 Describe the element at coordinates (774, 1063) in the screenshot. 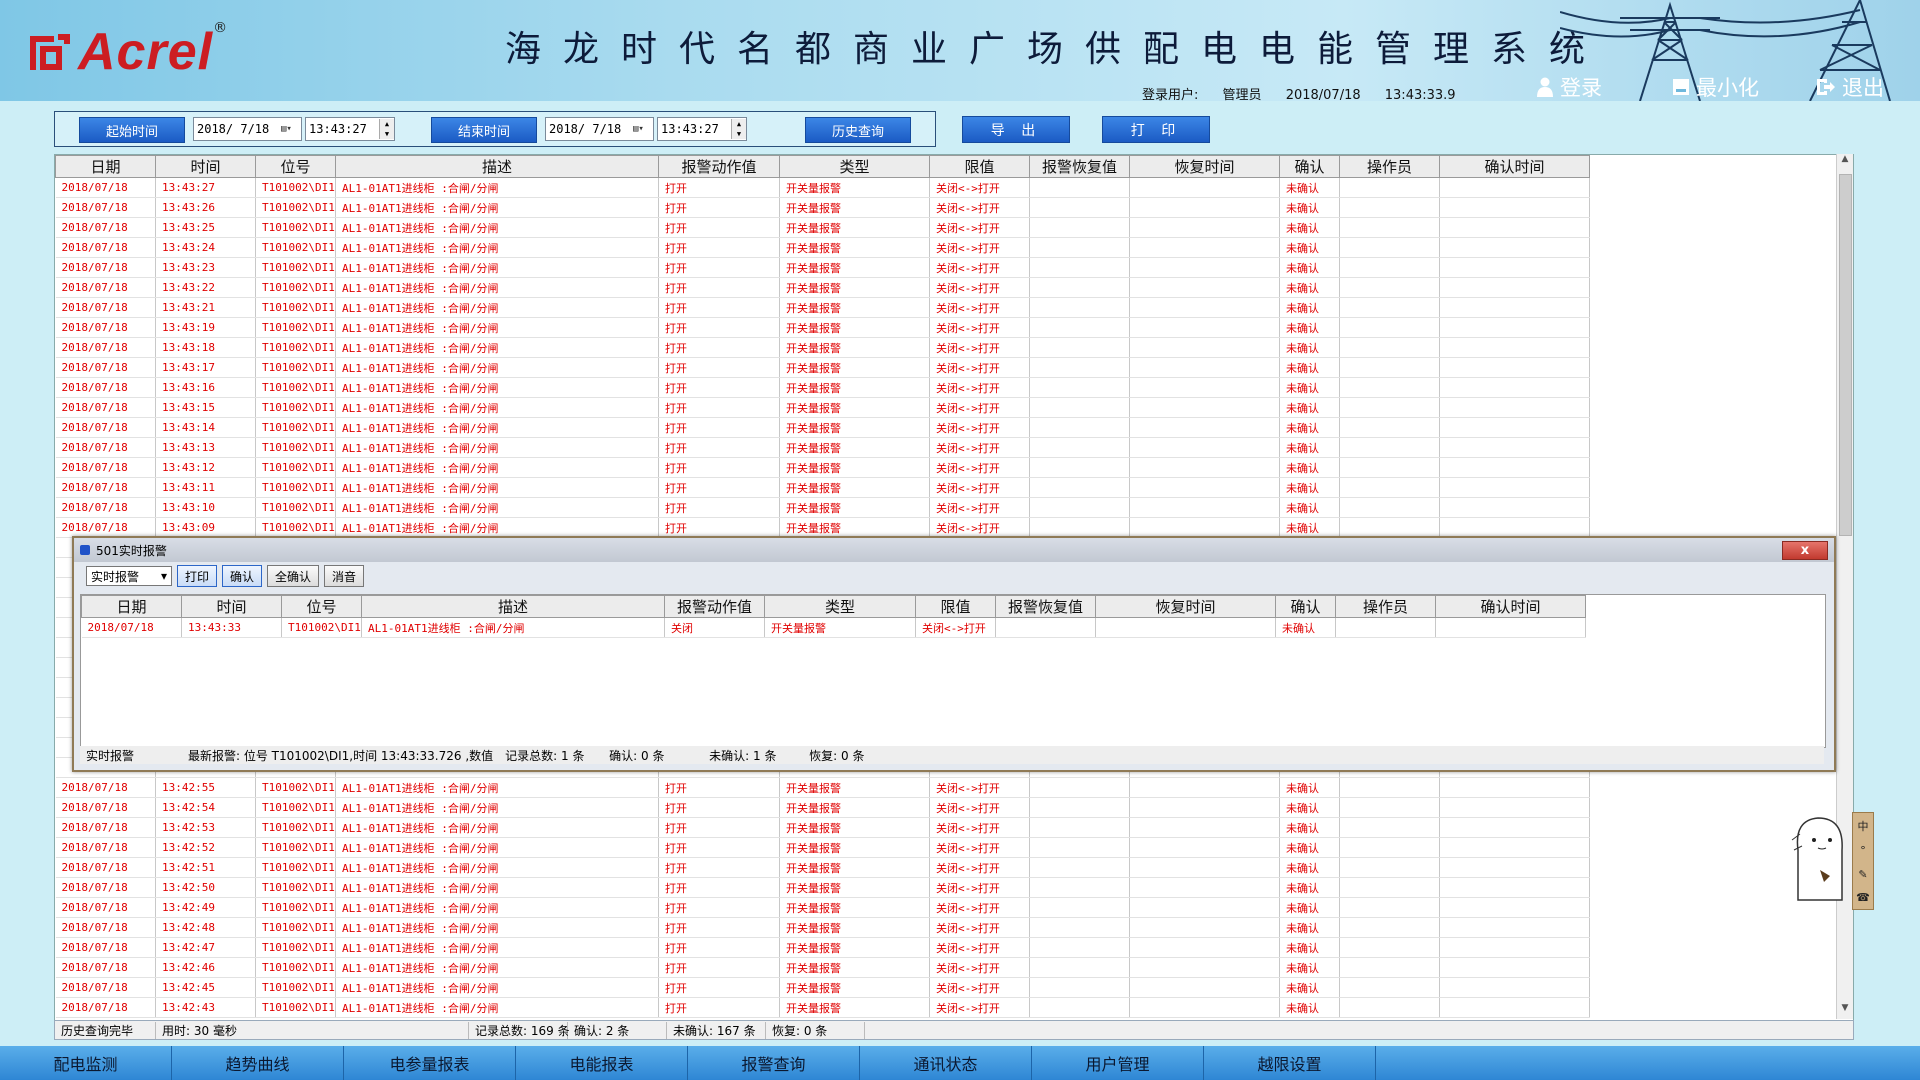

I see `nav-alarm-query: 报警查询` at that location.